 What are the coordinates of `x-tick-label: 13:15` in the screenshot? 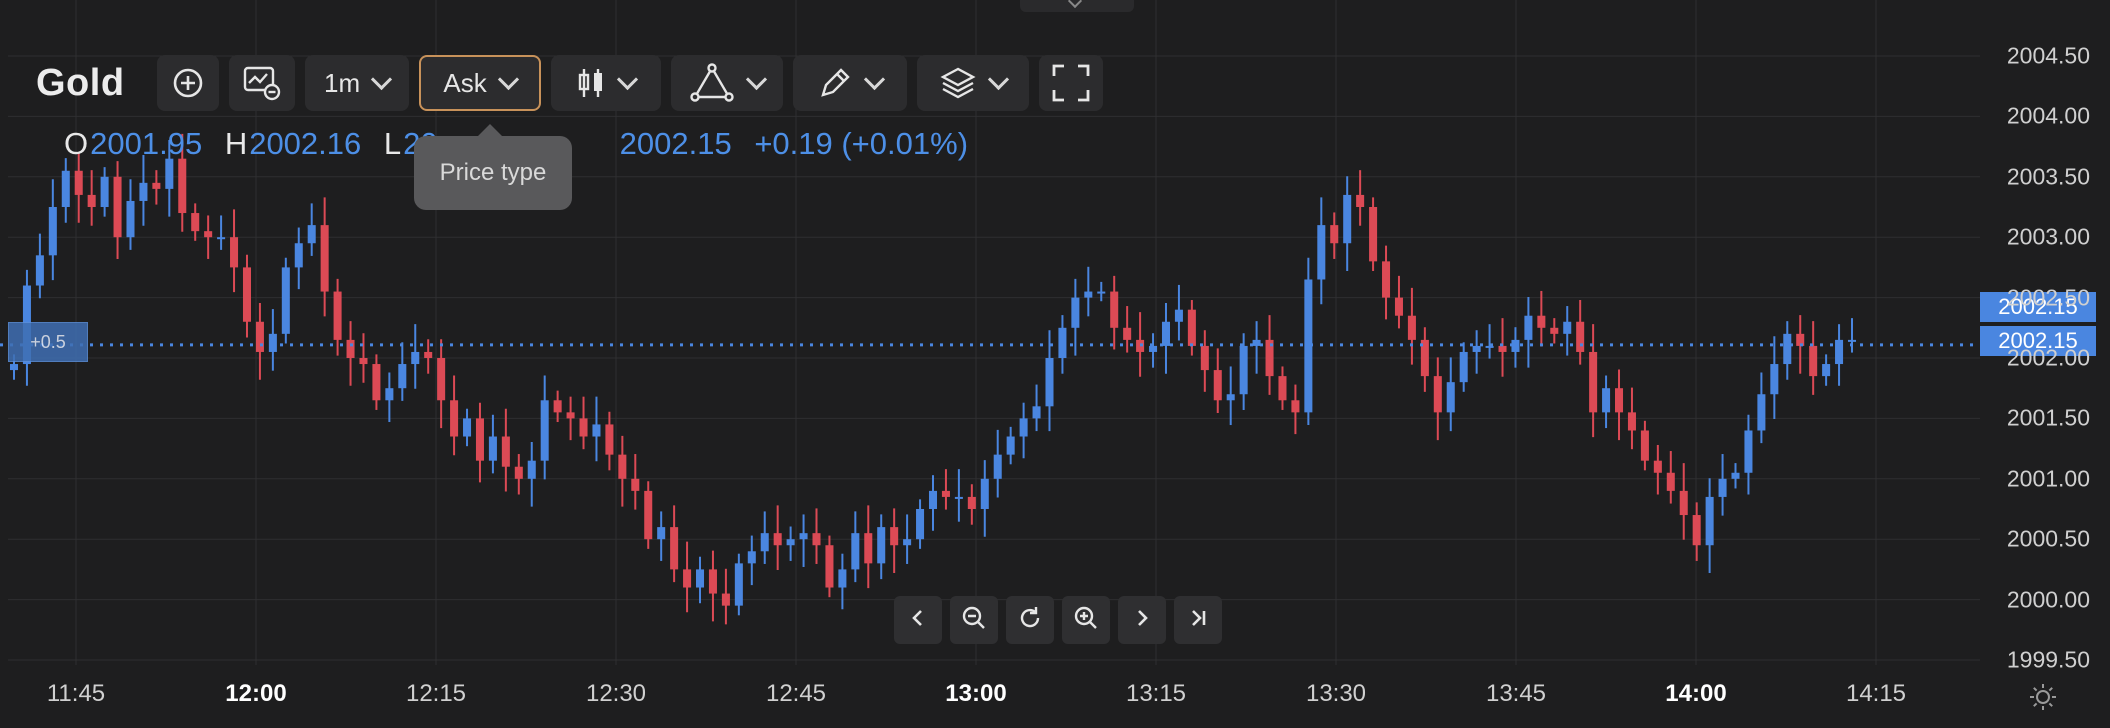 It's located at (1156, 693).